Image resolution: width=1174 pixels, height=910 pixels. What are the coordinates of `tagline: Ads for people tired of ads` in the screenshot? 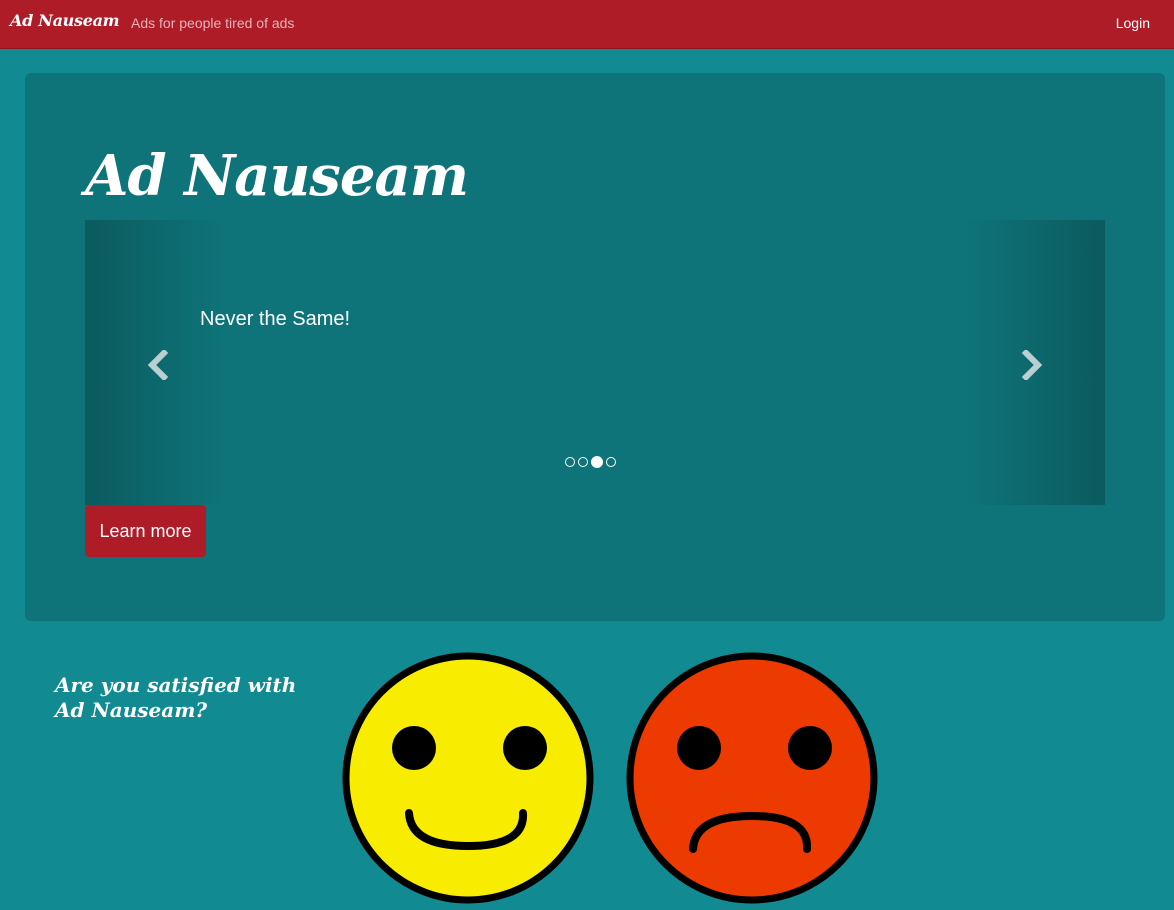 It's located at (213, 23).